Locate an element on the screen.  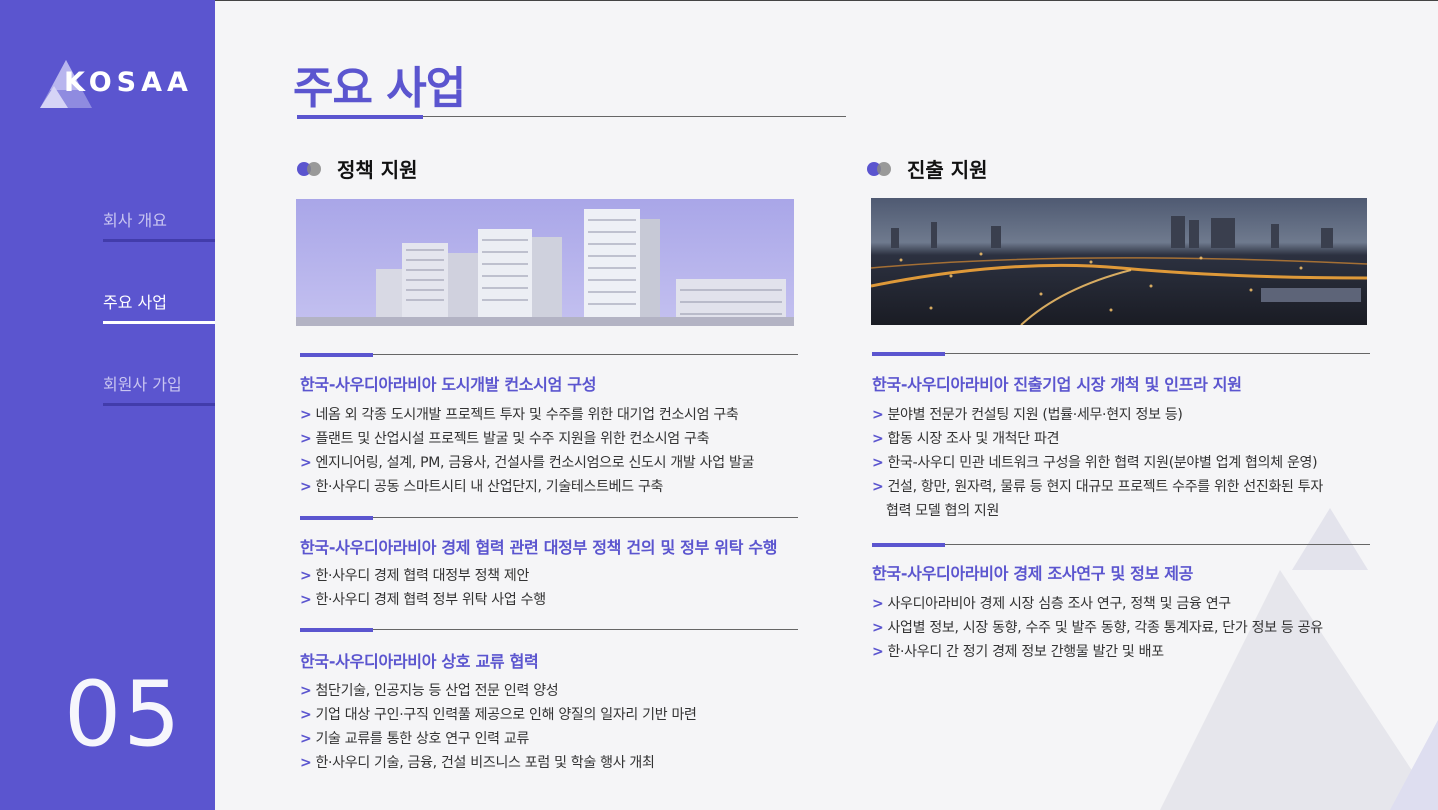
list-item: > 첨단기술, 인공지능 등 산업 전문 인력 양성 is located at coordinates (429, 691).